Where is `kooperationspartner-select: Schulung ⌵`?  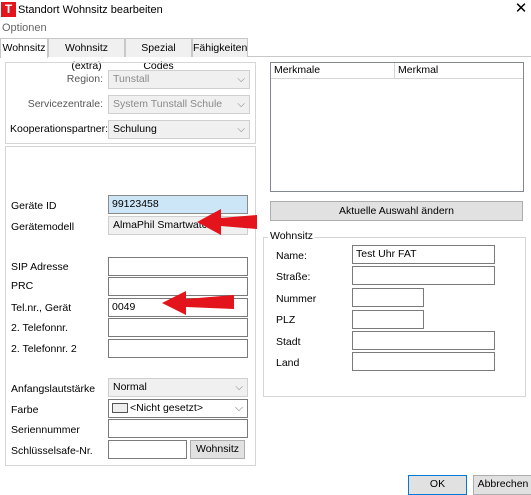 kooperationspartner-select: Schulung ⌵ is located at coordinates (179, 129).